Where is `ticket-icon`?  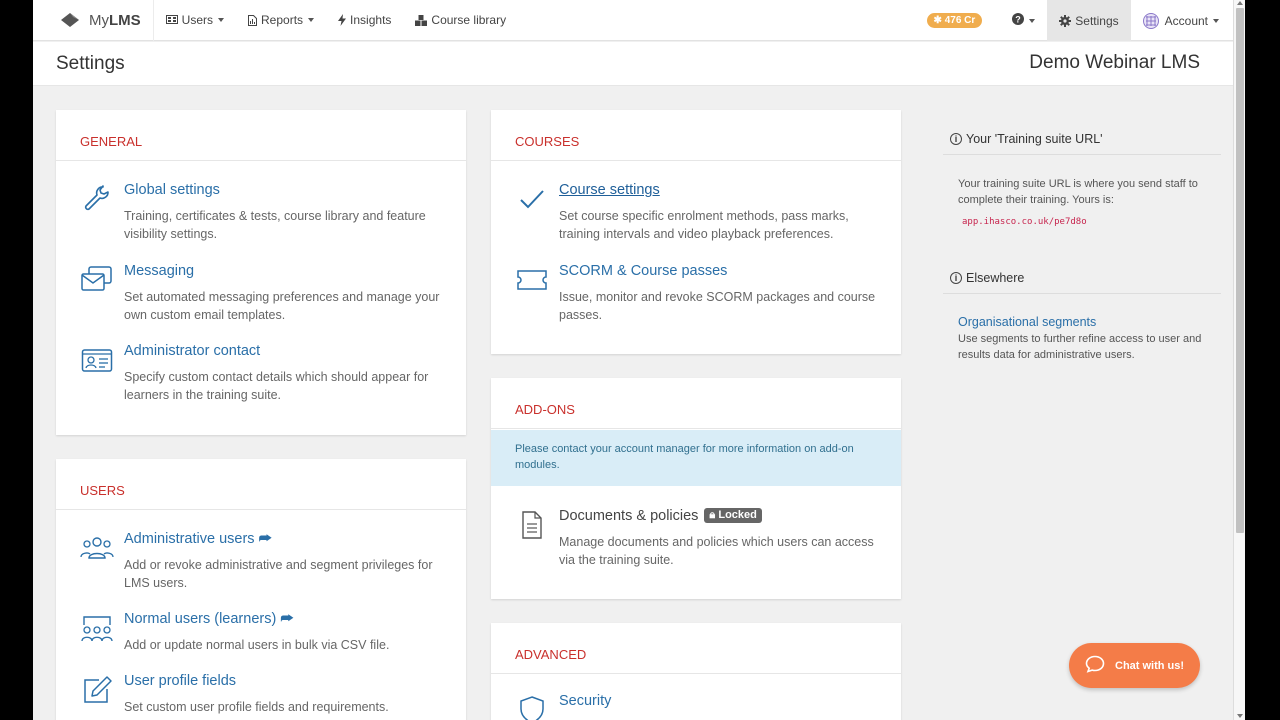
ticket-icon is located at coordinates (532, 280).